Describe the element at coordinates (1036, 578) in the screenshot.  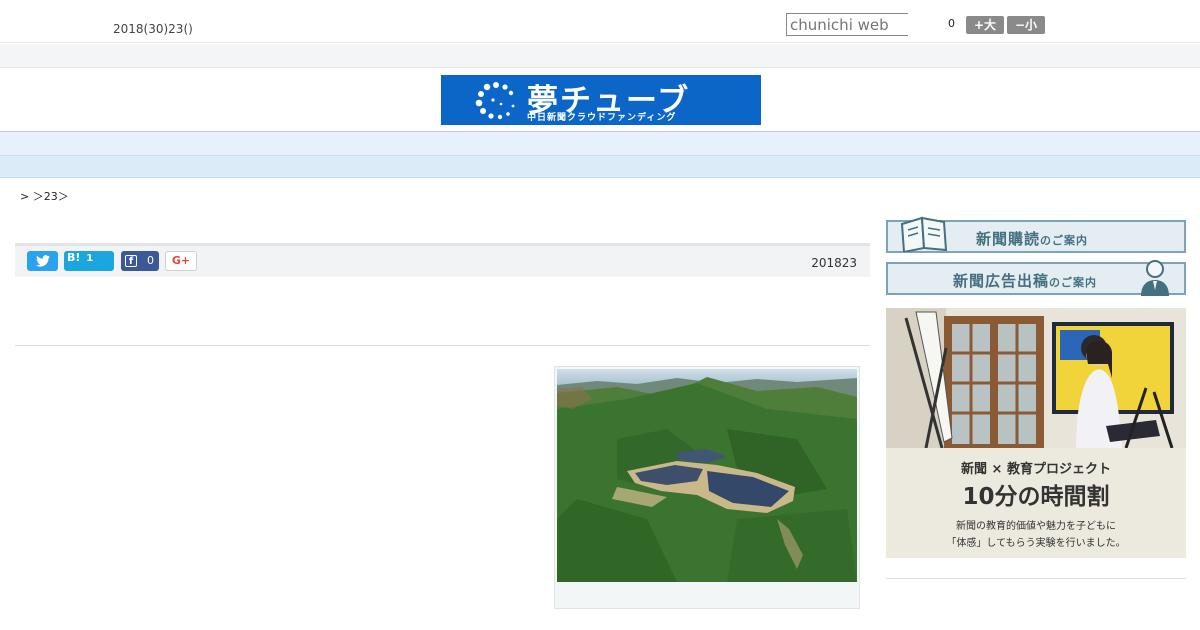
I see `sidebar-divider` at that location.